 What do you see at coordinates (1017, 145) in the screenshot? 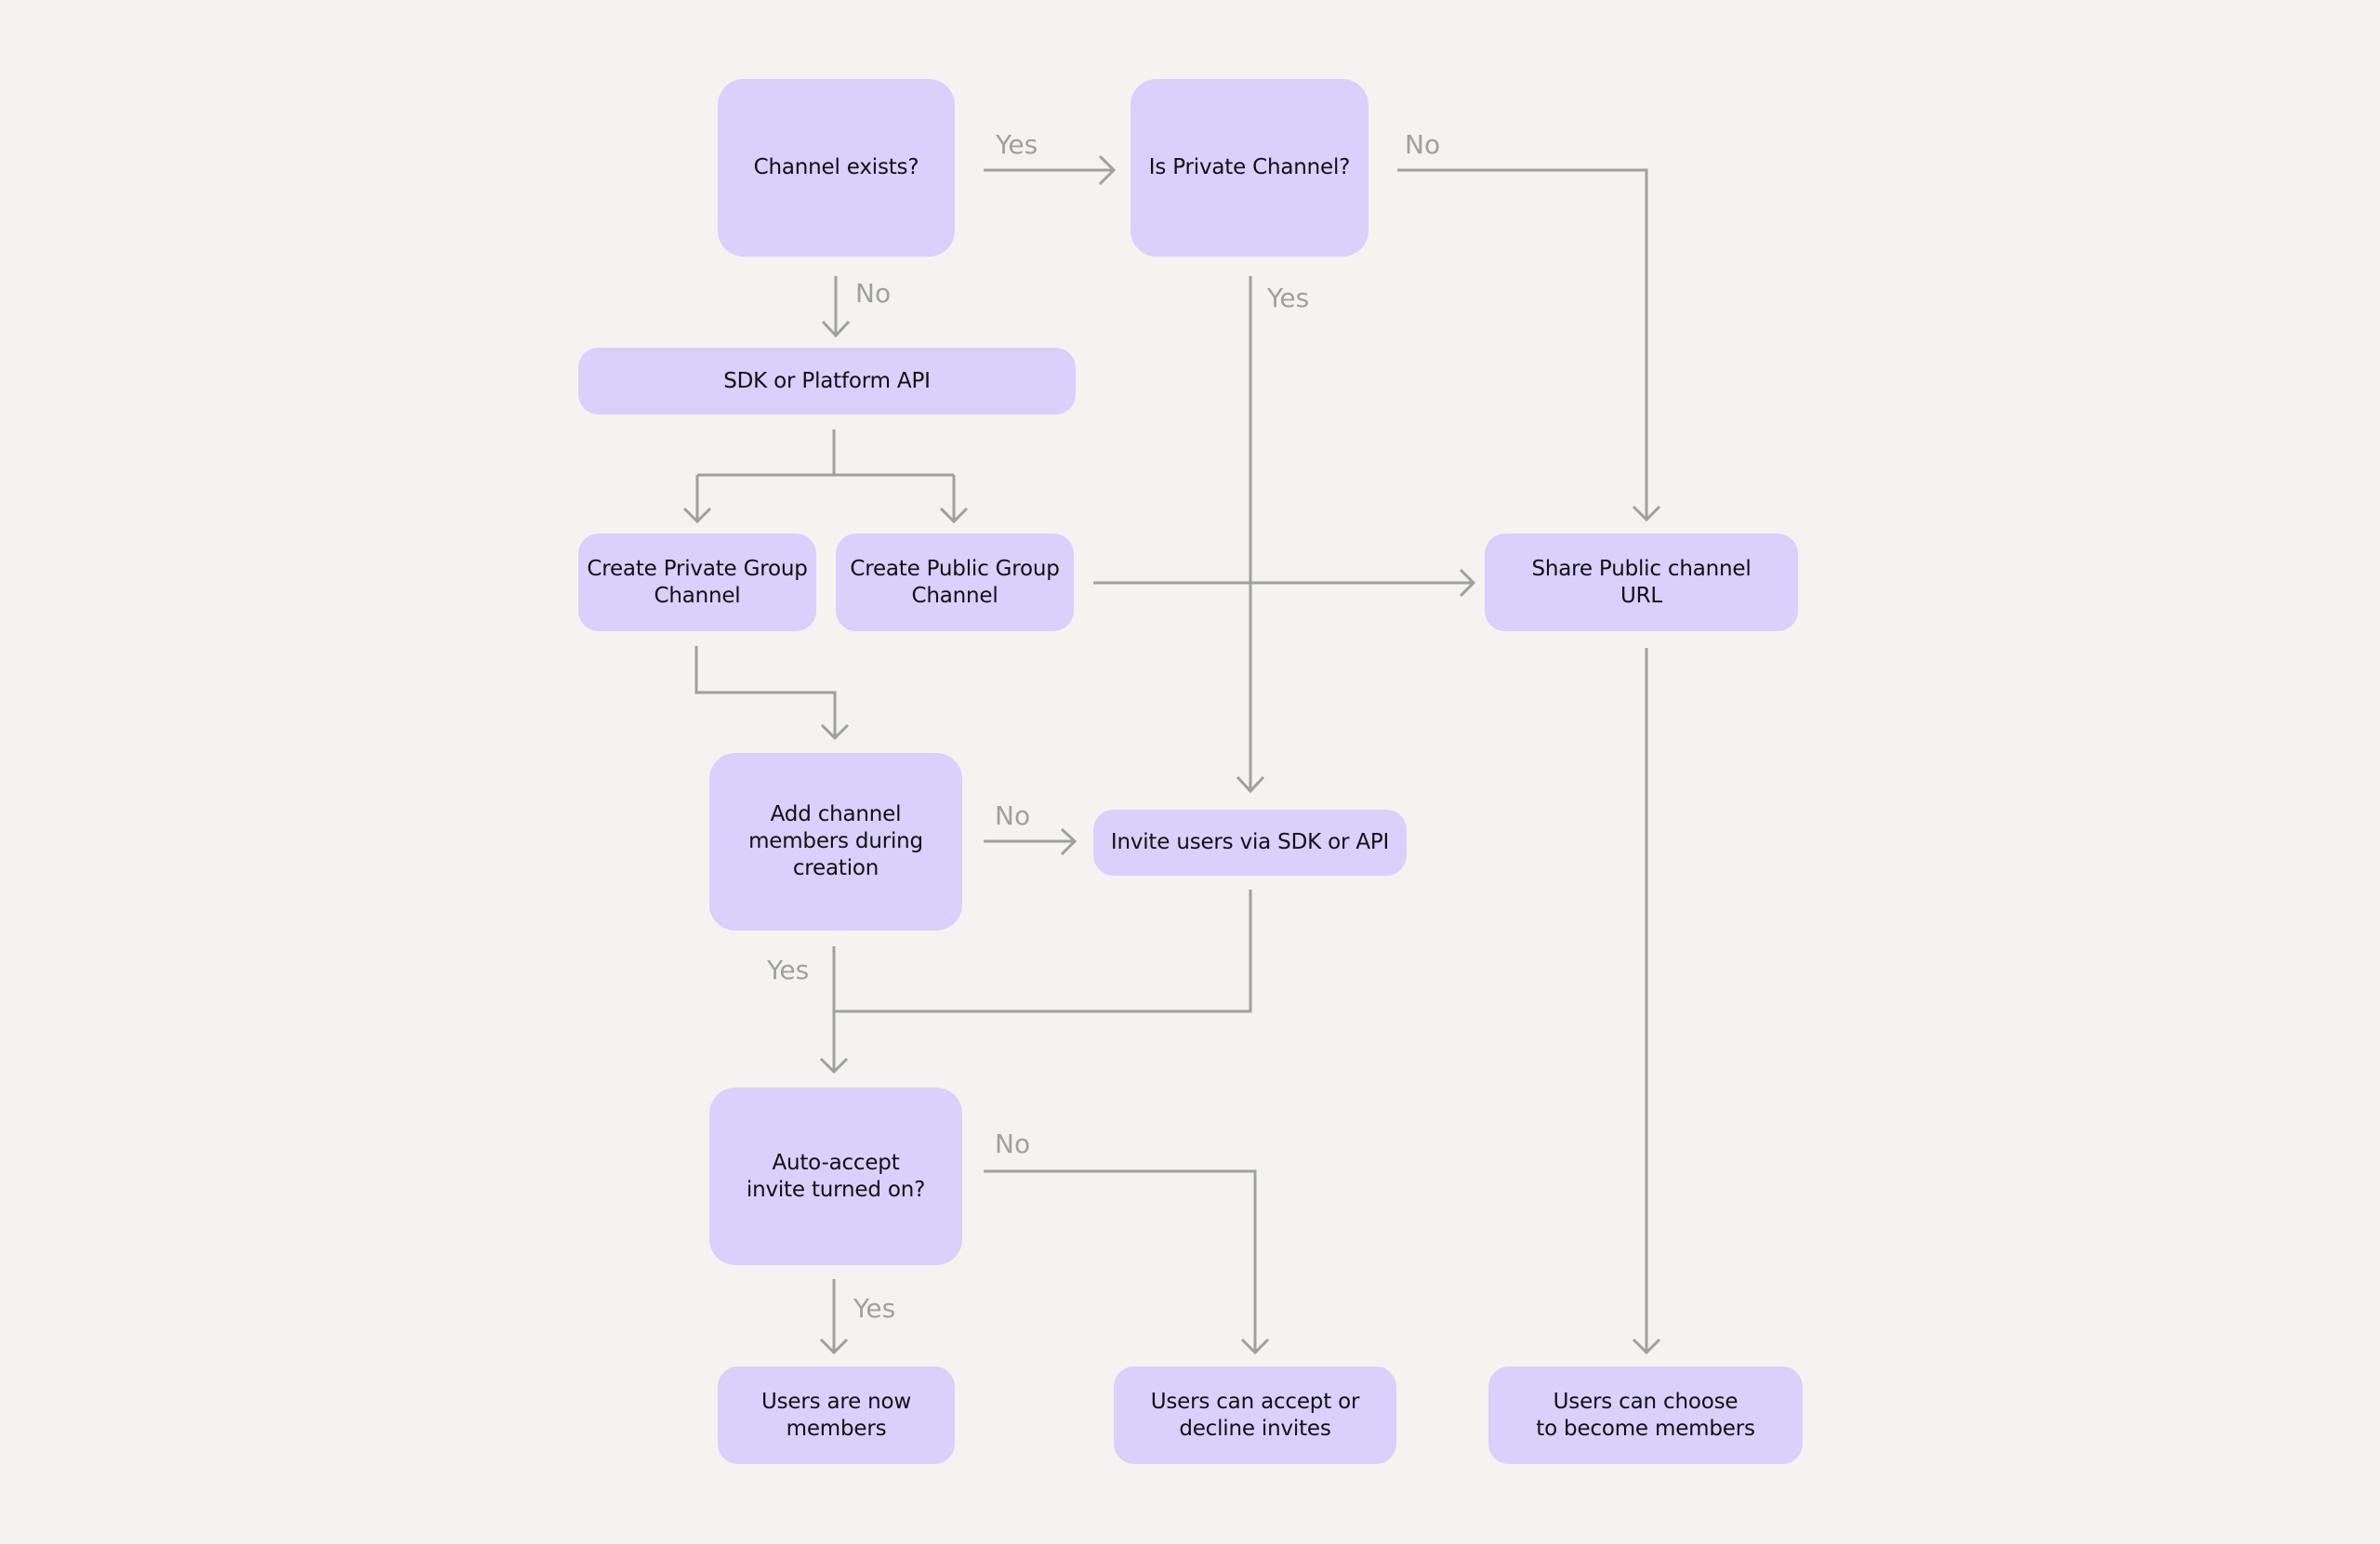
I see `edge-label-exists-yes: Yes` at bounding box center [1017, 145].